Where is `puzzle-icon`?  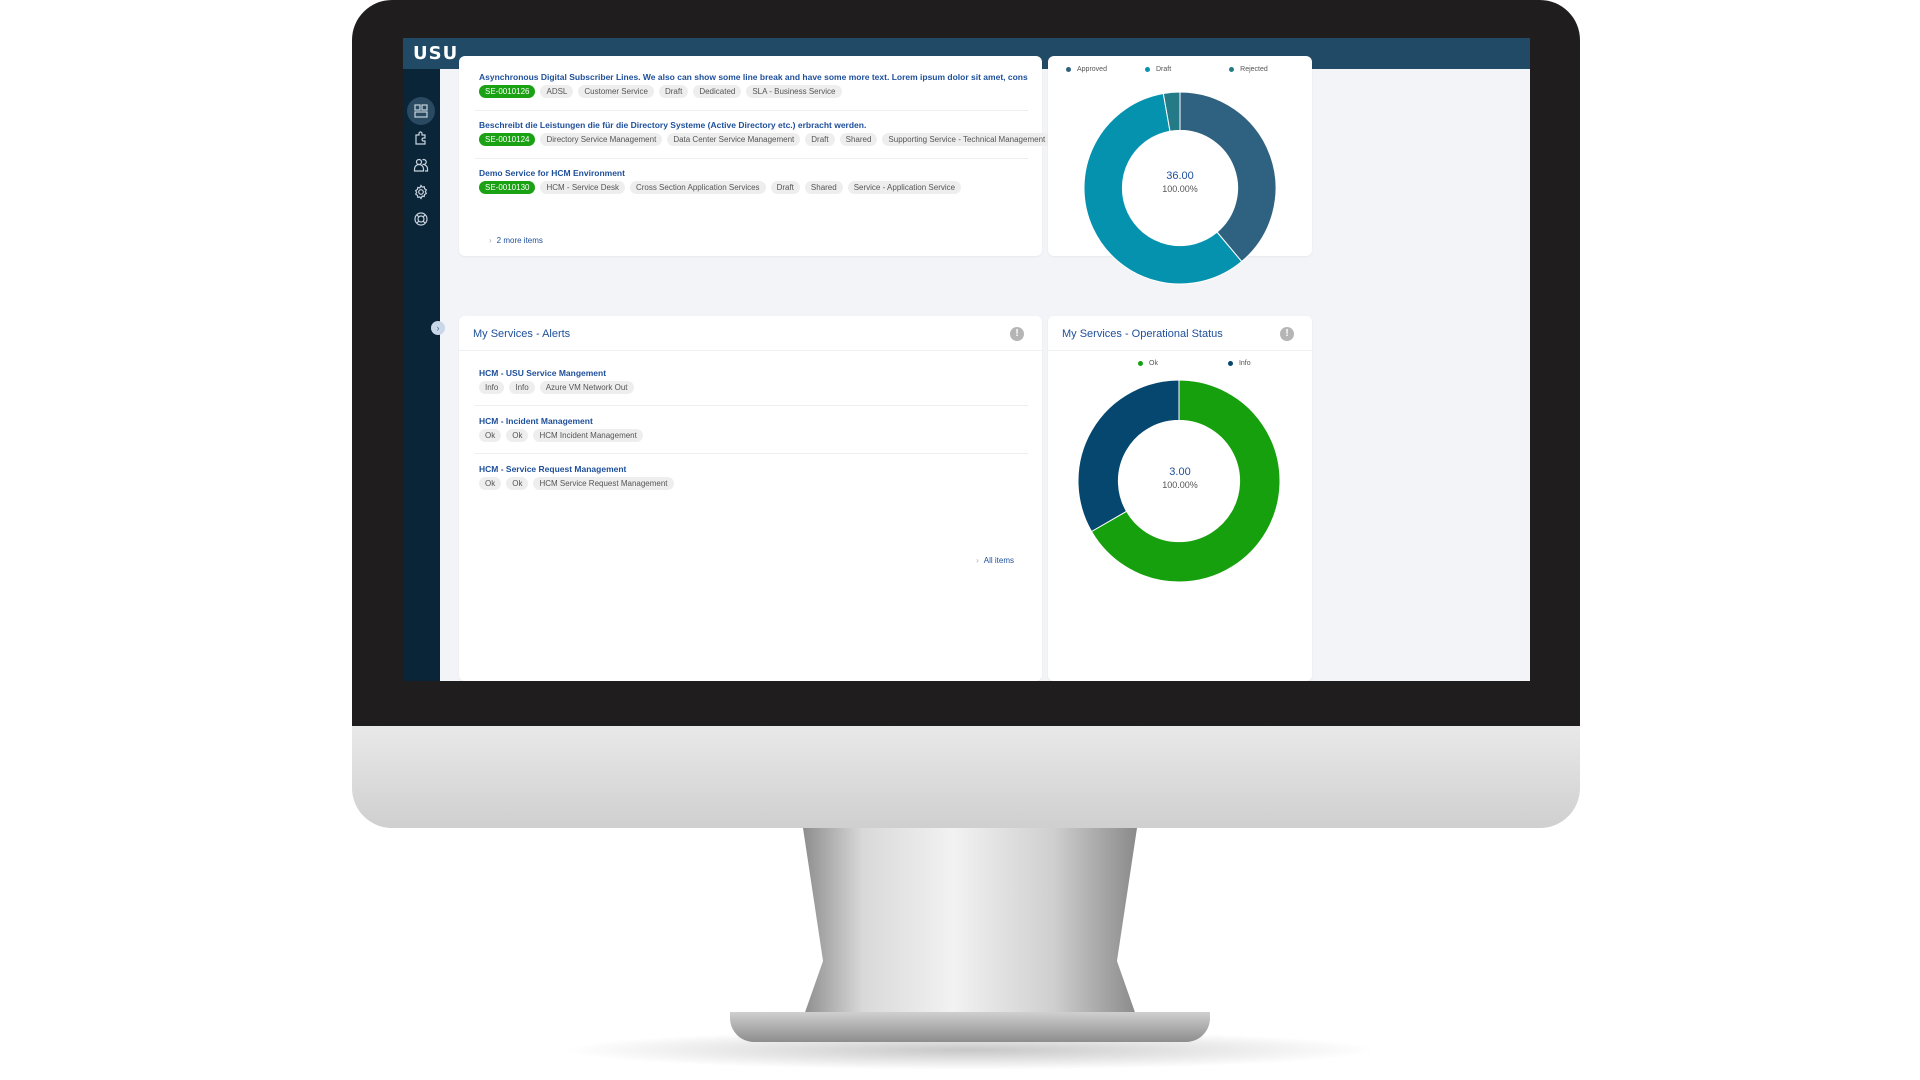
puzzle-icon is located at coordinates (420, 138).